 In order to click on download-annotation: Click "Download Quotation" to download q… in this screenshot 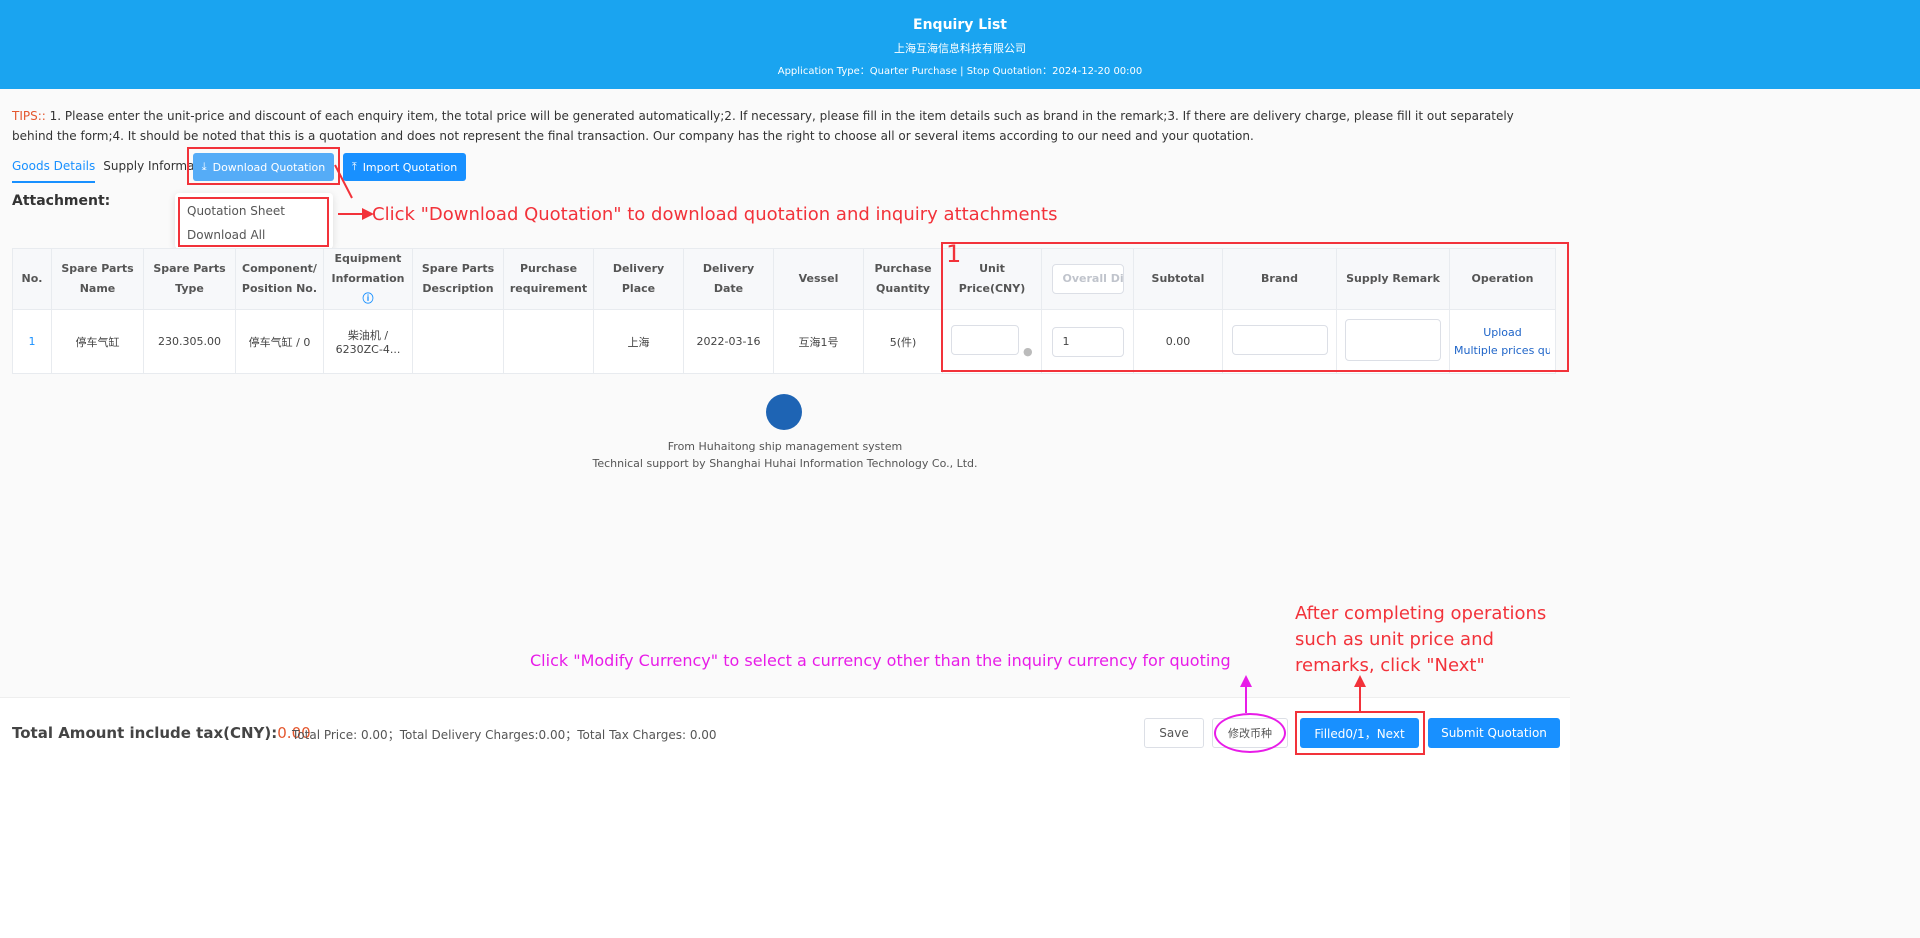, I will do `click(715, 214)`.